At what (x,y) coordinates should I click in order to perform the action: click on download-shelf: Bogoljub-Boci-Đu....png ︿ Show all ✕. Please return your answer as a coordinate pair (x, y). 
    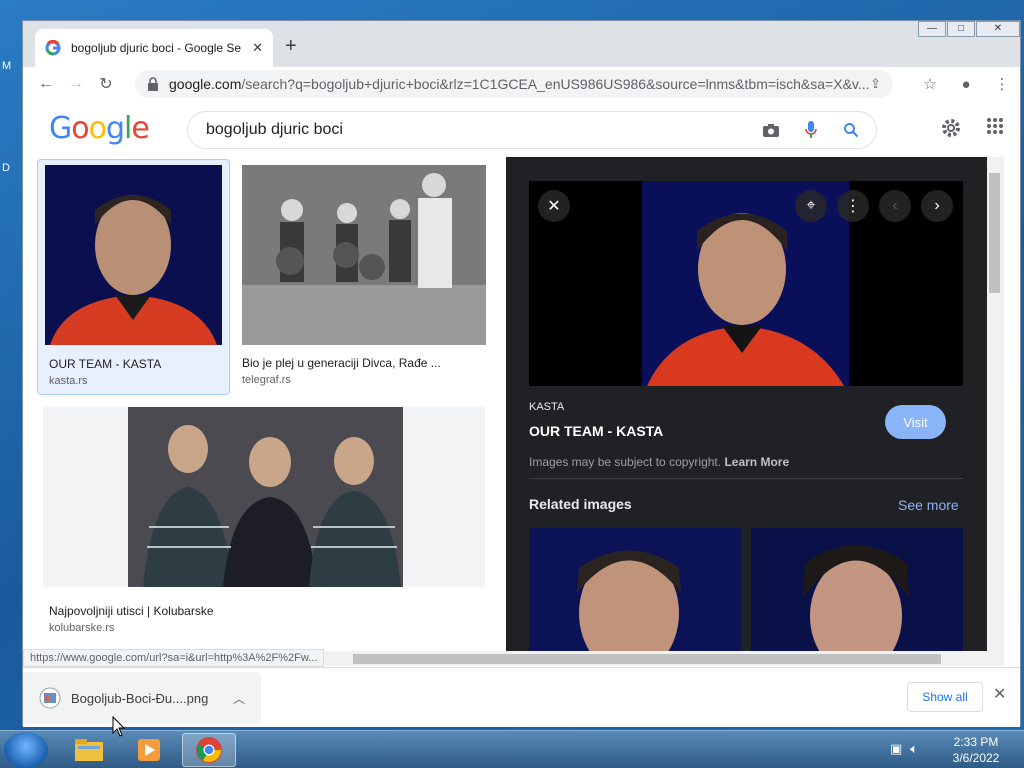
    Looking at the image, I should click on (521, 697).